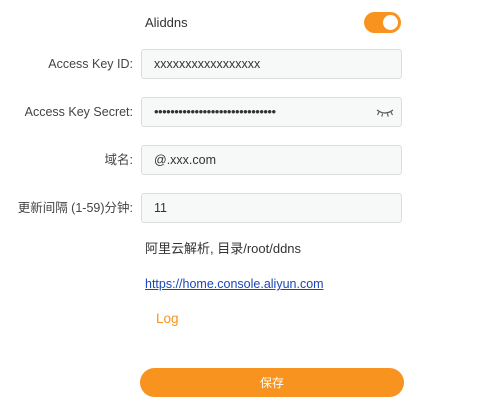  What do you see at coordinates (118, 160) in the screenshot?
I see `domain-label: 域名:` at bounding box center [118, 160].